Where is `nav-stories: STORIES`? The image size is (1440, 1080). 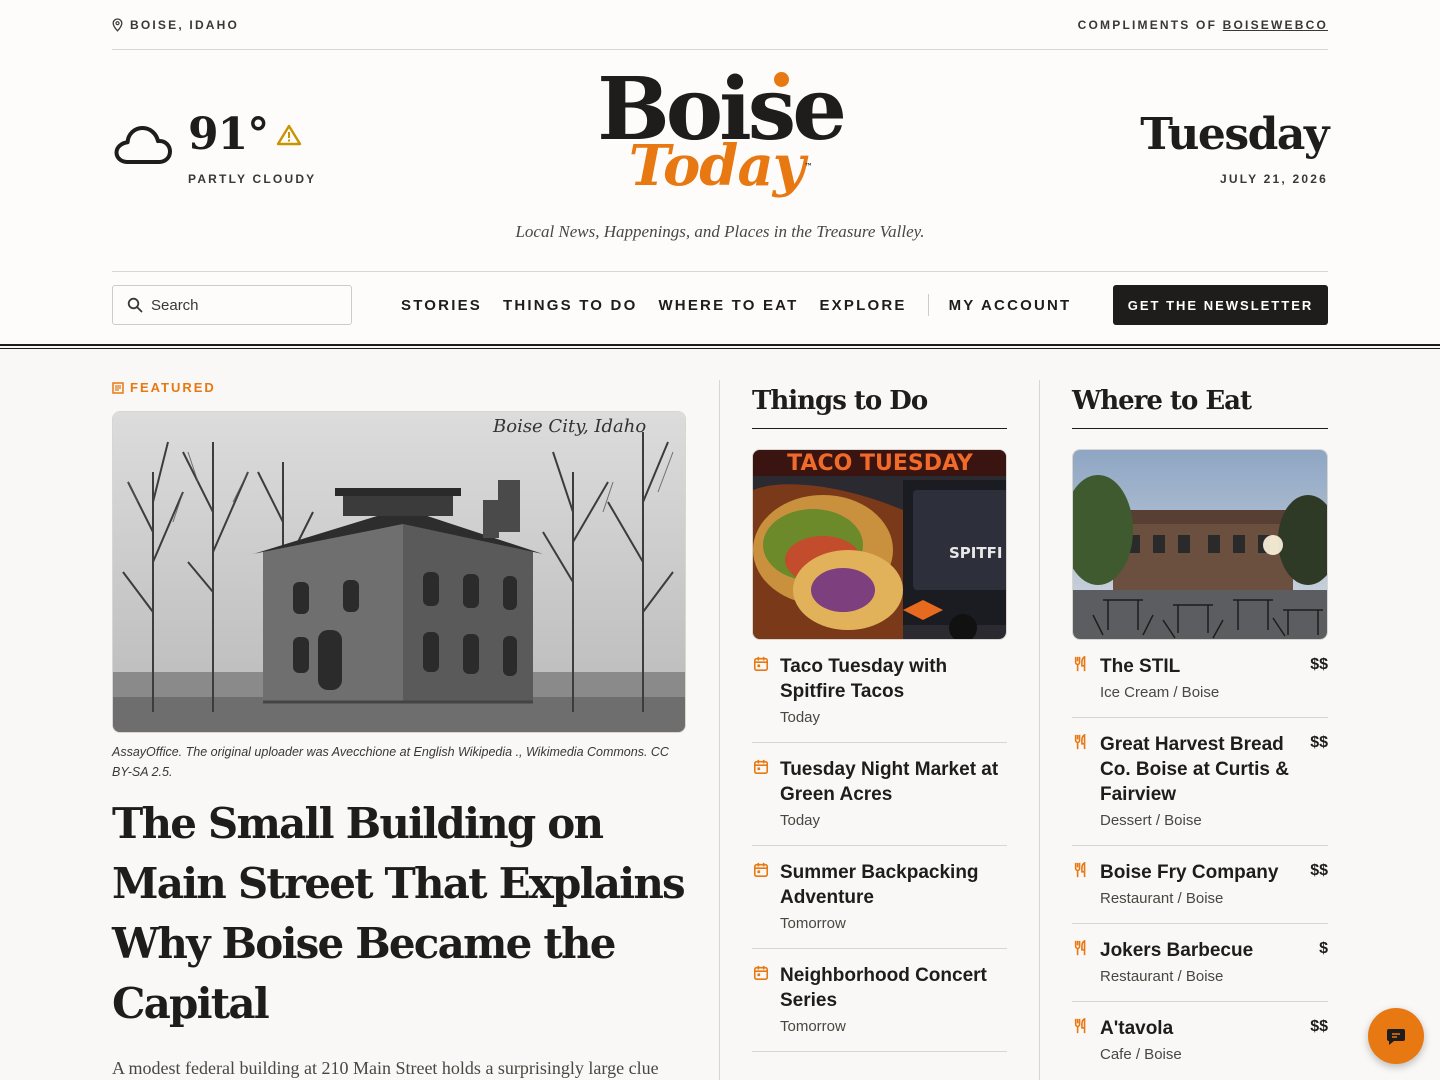
nav-stories: STORIES is located at coordinates (441, 305).